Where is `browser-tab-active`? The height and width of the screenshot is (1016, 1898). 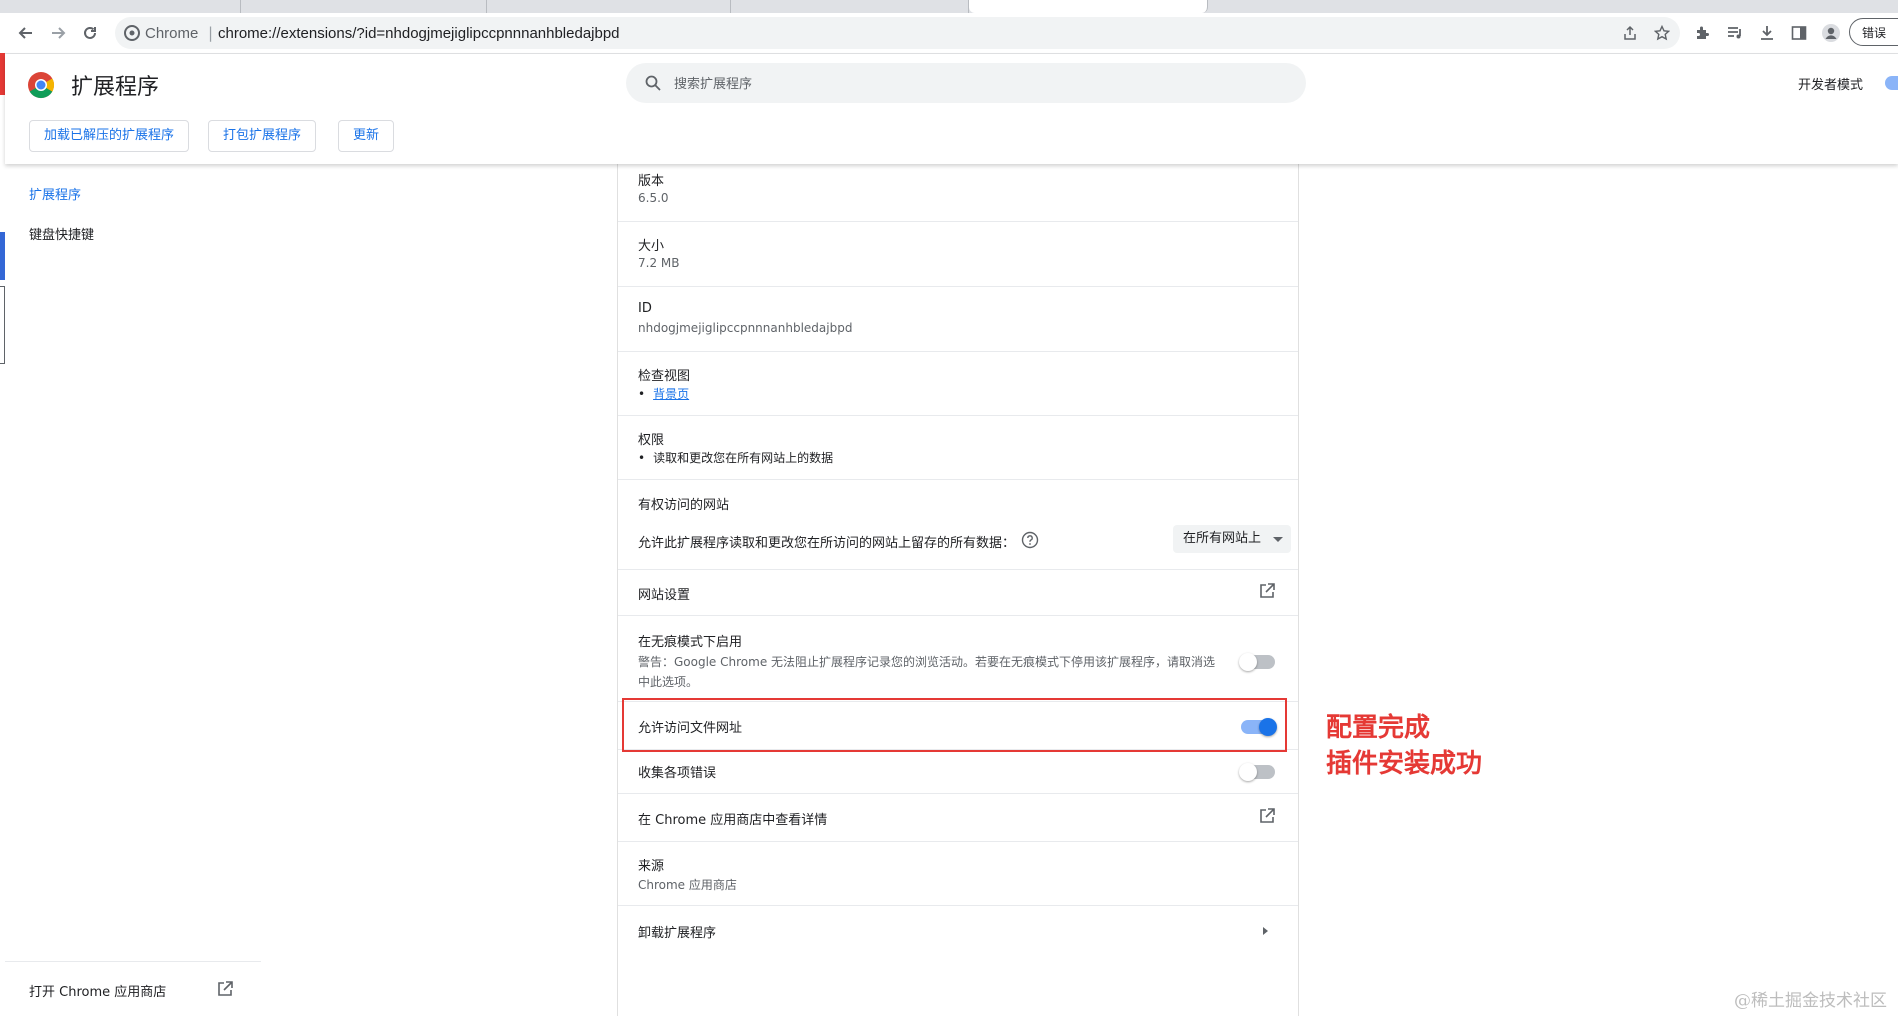
browser-tab-active is located at coordinates (1088, 6).